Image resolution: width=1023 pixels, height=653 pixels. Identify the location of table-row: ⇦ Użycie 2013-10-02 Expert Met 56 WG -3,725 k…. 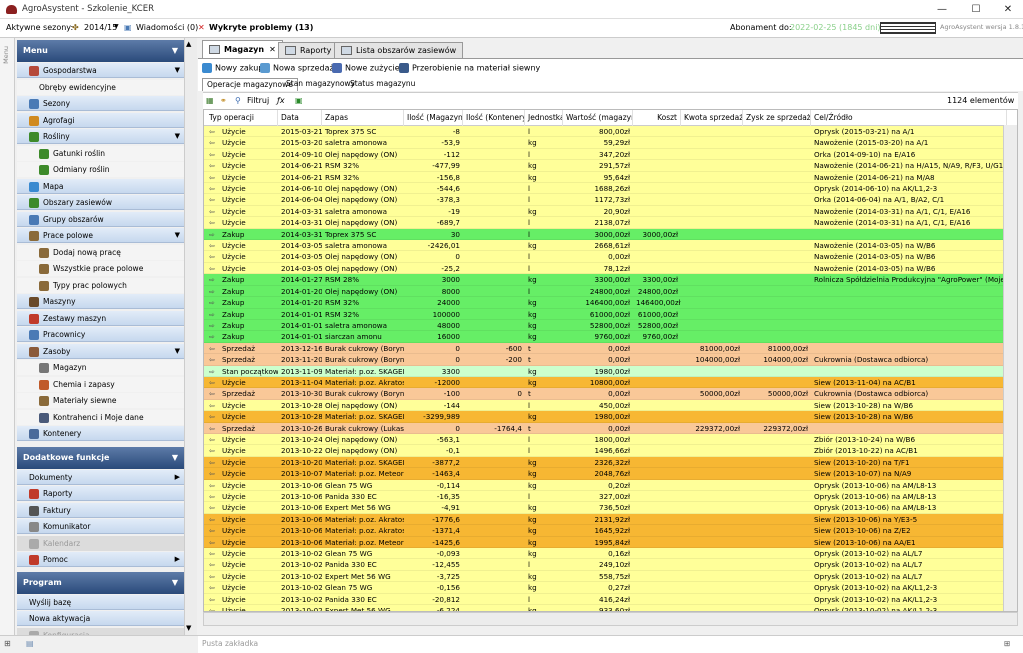
(605, 576).